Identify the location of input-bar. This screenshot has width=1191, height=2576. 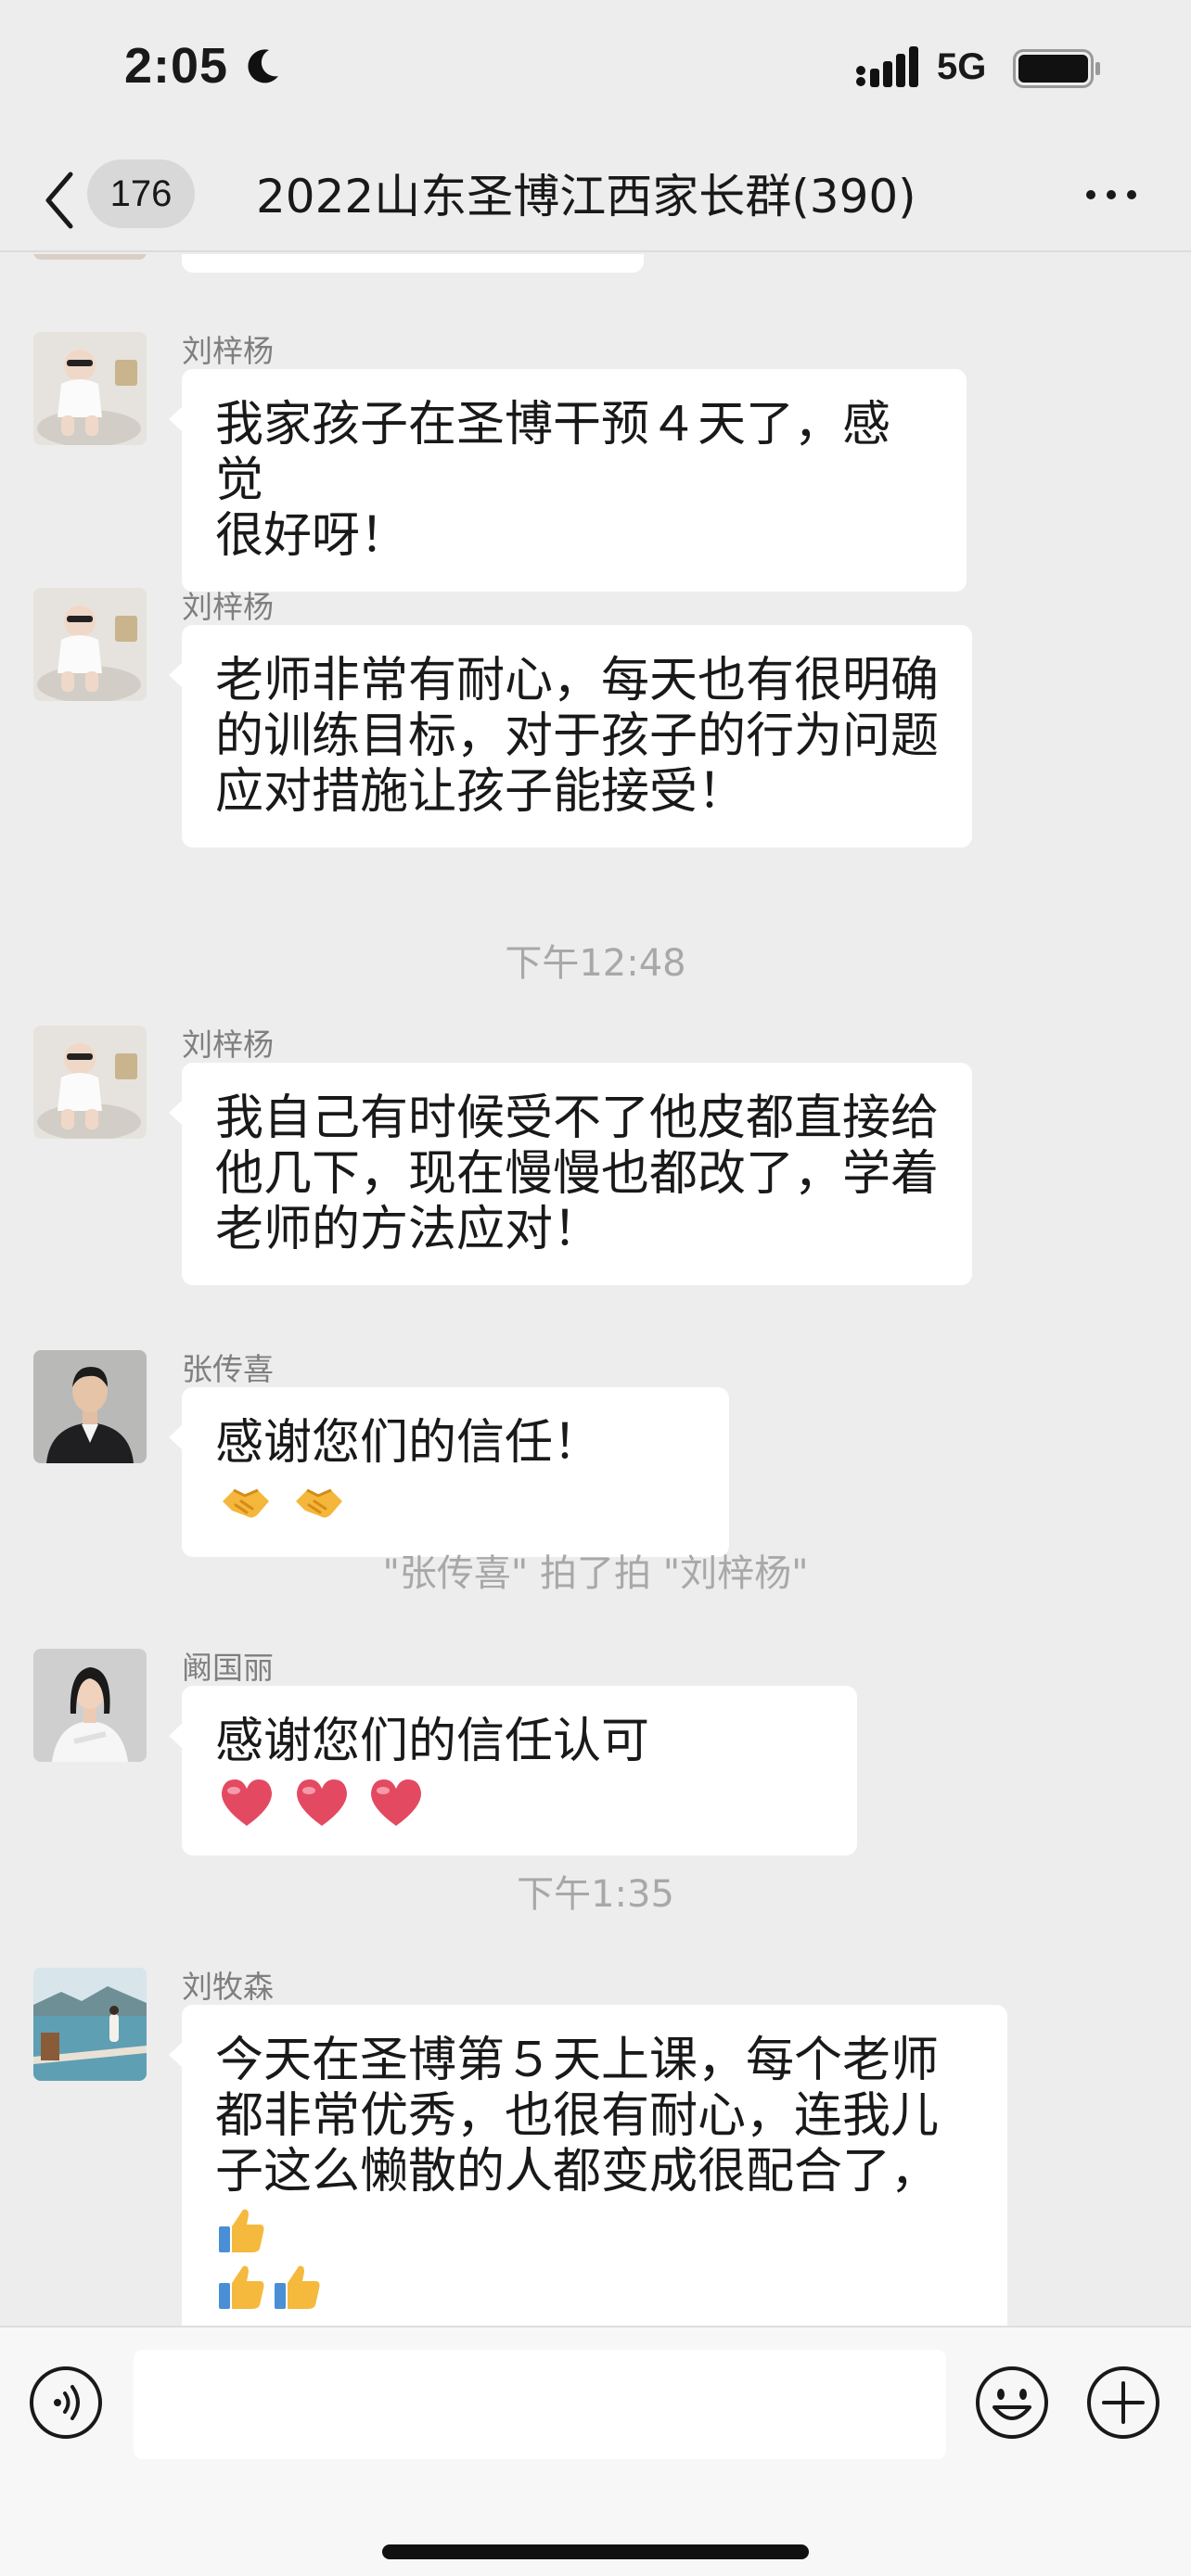
(595, 2451).